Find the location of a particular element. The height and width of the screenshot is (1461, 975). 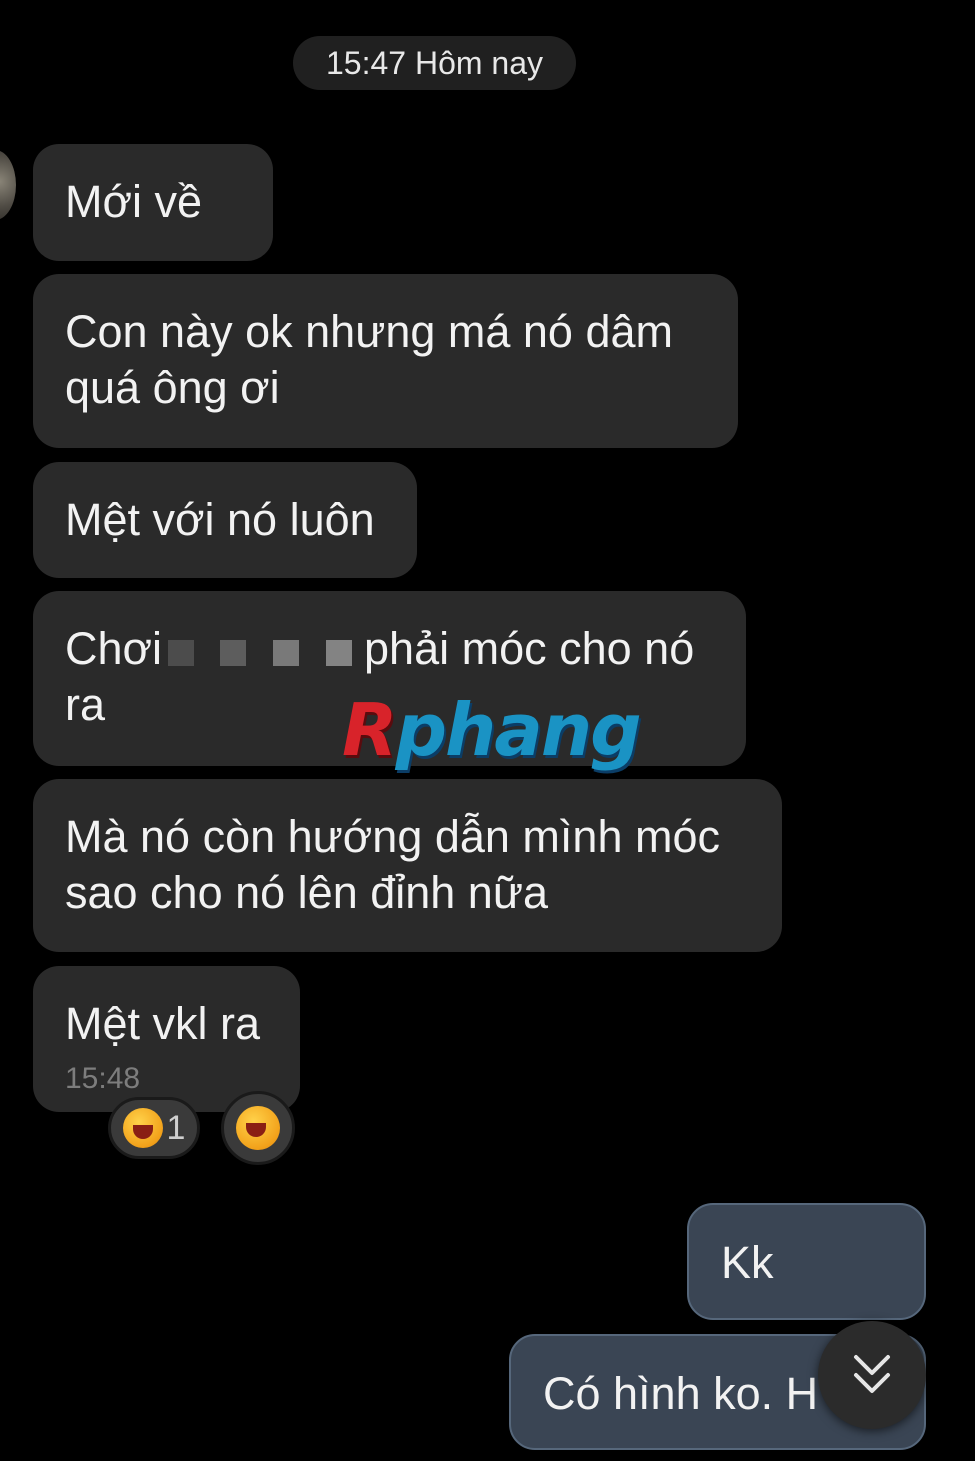

message-text: Mới về is located at coordinates (134, 201).